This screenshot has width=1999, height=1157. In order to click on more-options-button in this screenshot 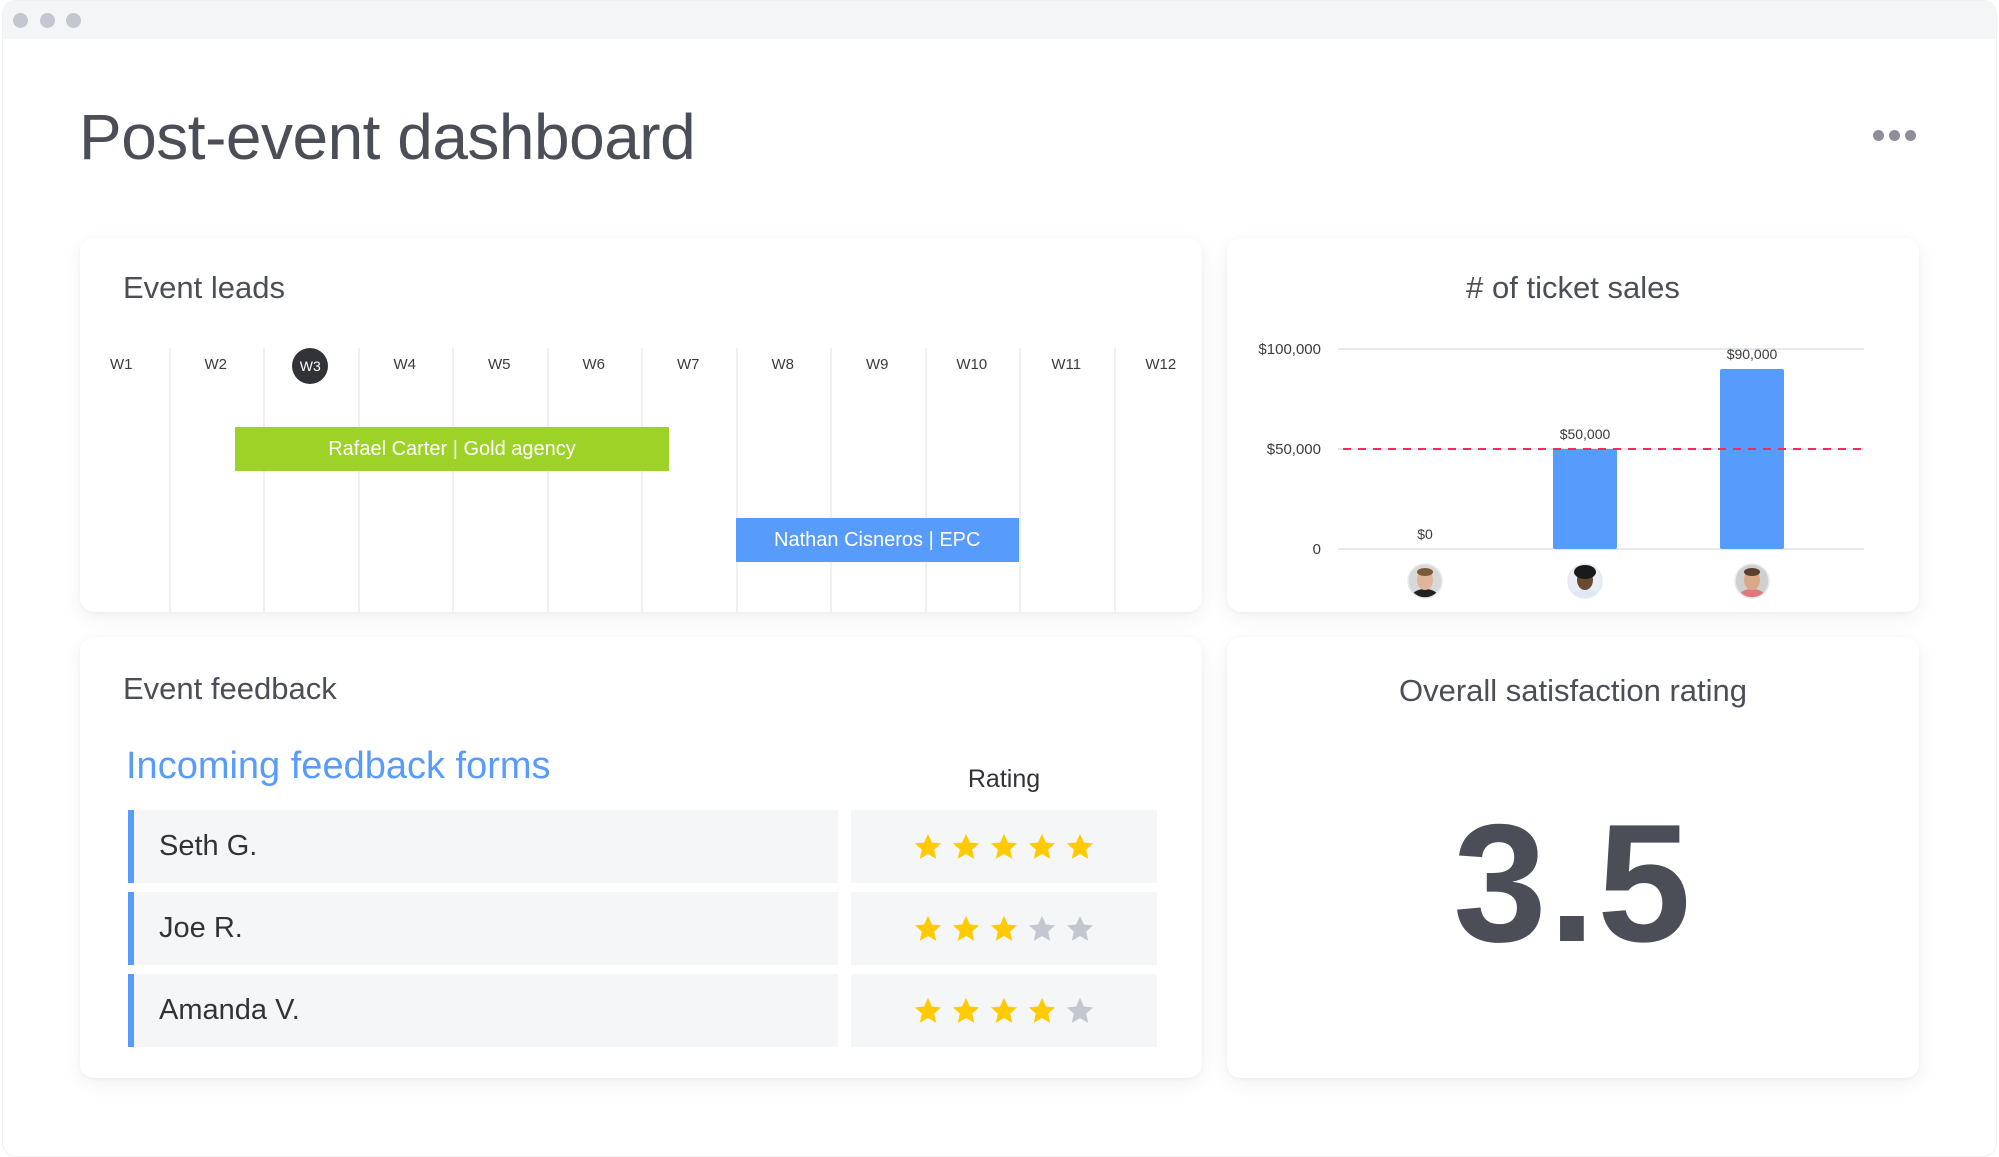, I will do `click(1898, 135)`.